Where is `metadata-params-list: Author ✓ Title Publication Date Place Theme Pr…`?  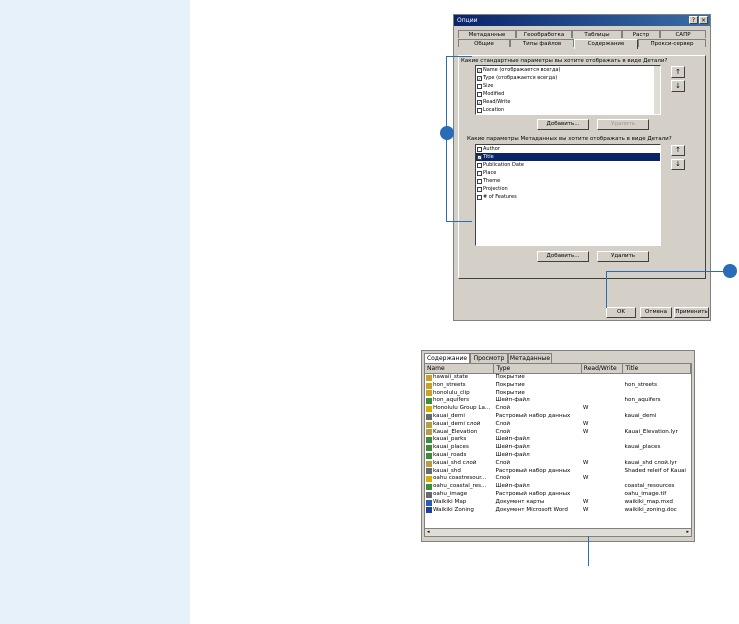 metadata-params-list: Author ✓ Title Publication Date Place Theme Pr… is located at coordinates (568, 195).